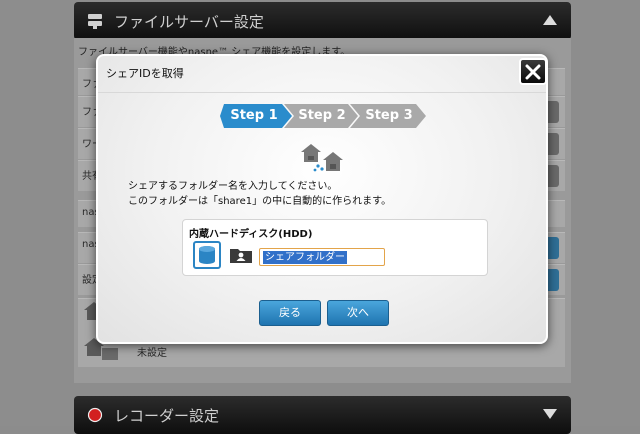 This screenshot has height=434, width=640. I want to click on recorder-settings-title: レコーダー設定, so click(167, 415).